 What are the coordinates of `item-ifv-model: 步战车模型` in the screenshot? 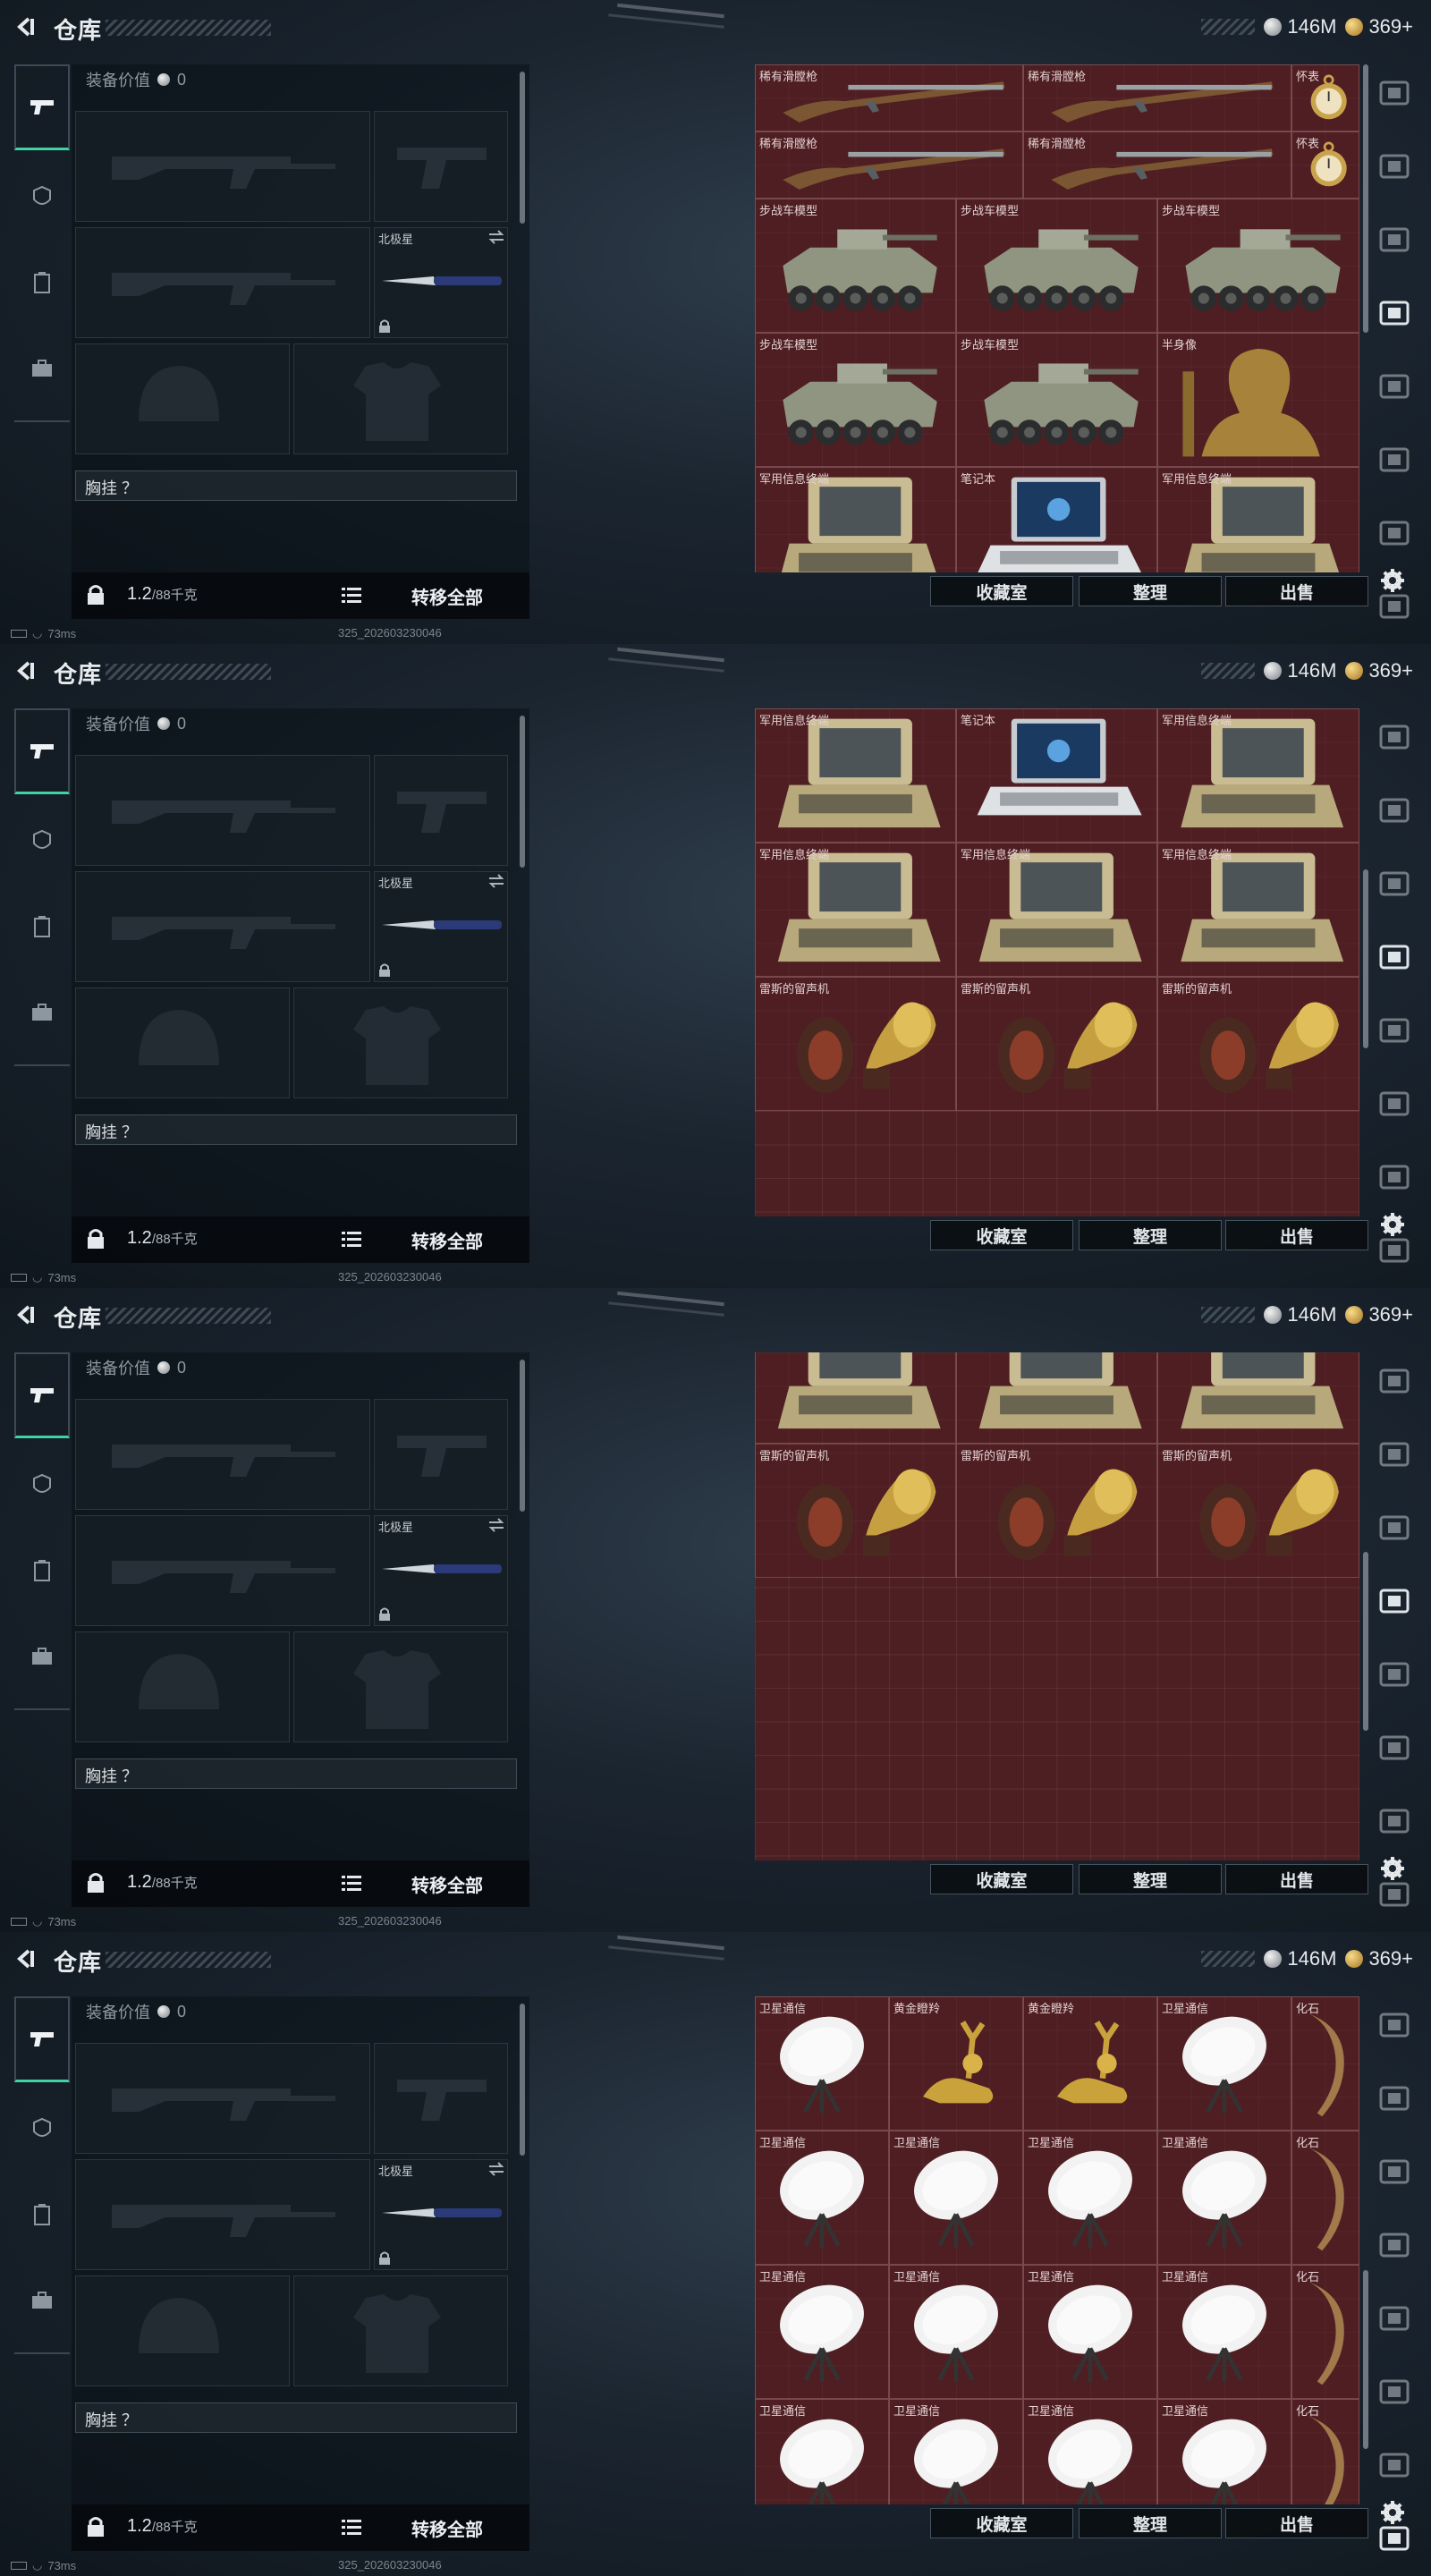 It's located at (1056, 266).